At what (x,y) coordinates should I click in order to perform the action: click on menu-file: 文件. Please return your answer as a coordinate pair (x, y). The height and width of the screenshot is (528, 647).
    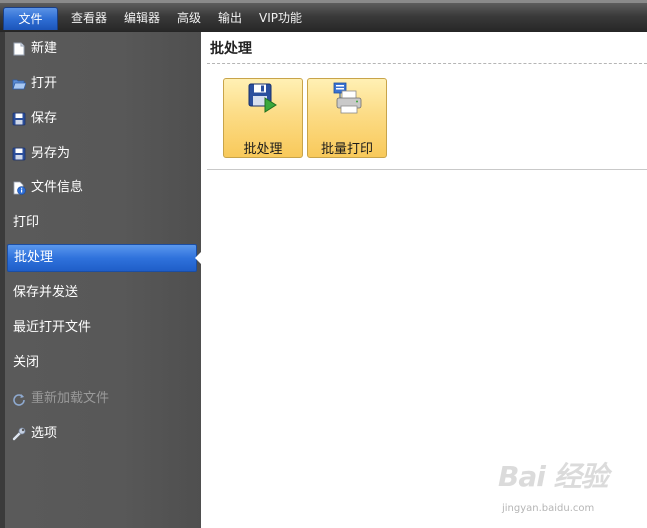
    Looking at the image, I should click on (30, 18).